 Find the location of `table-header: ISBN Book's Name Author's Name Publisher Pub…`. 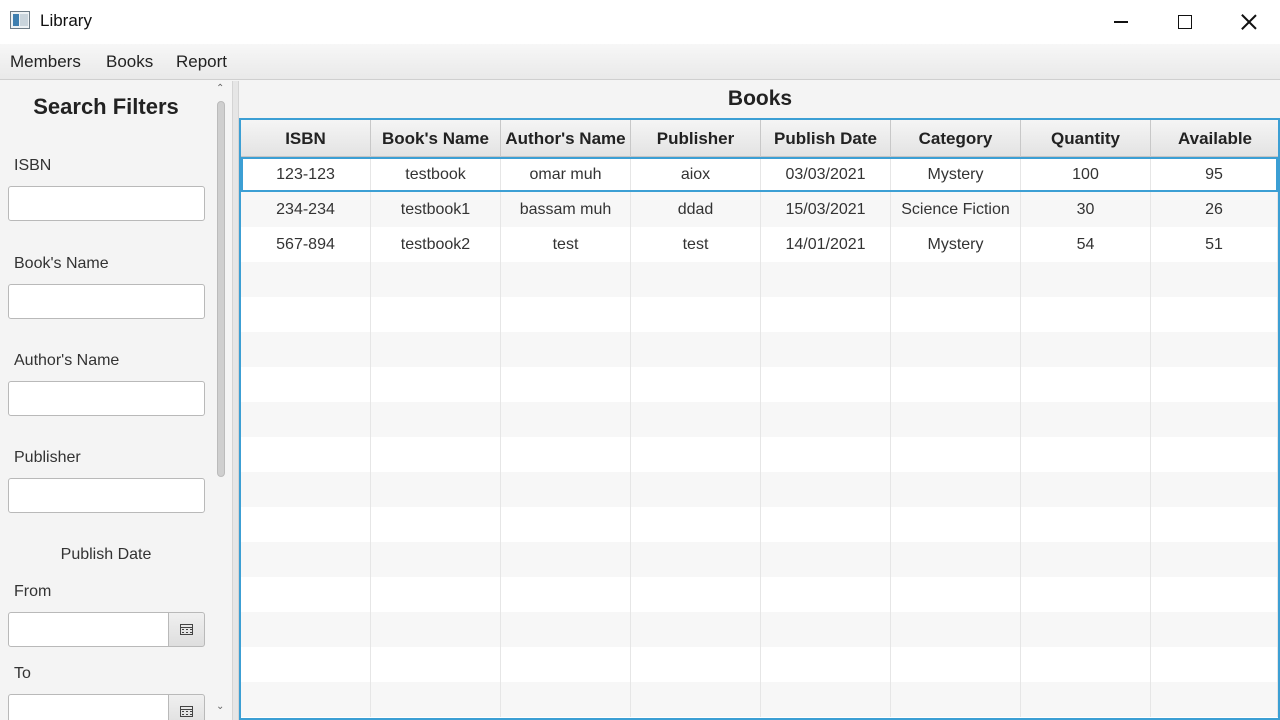

table-header: ISBN Book's Name Author's Name Publisher Pub… is located at coordinates (759, 138).